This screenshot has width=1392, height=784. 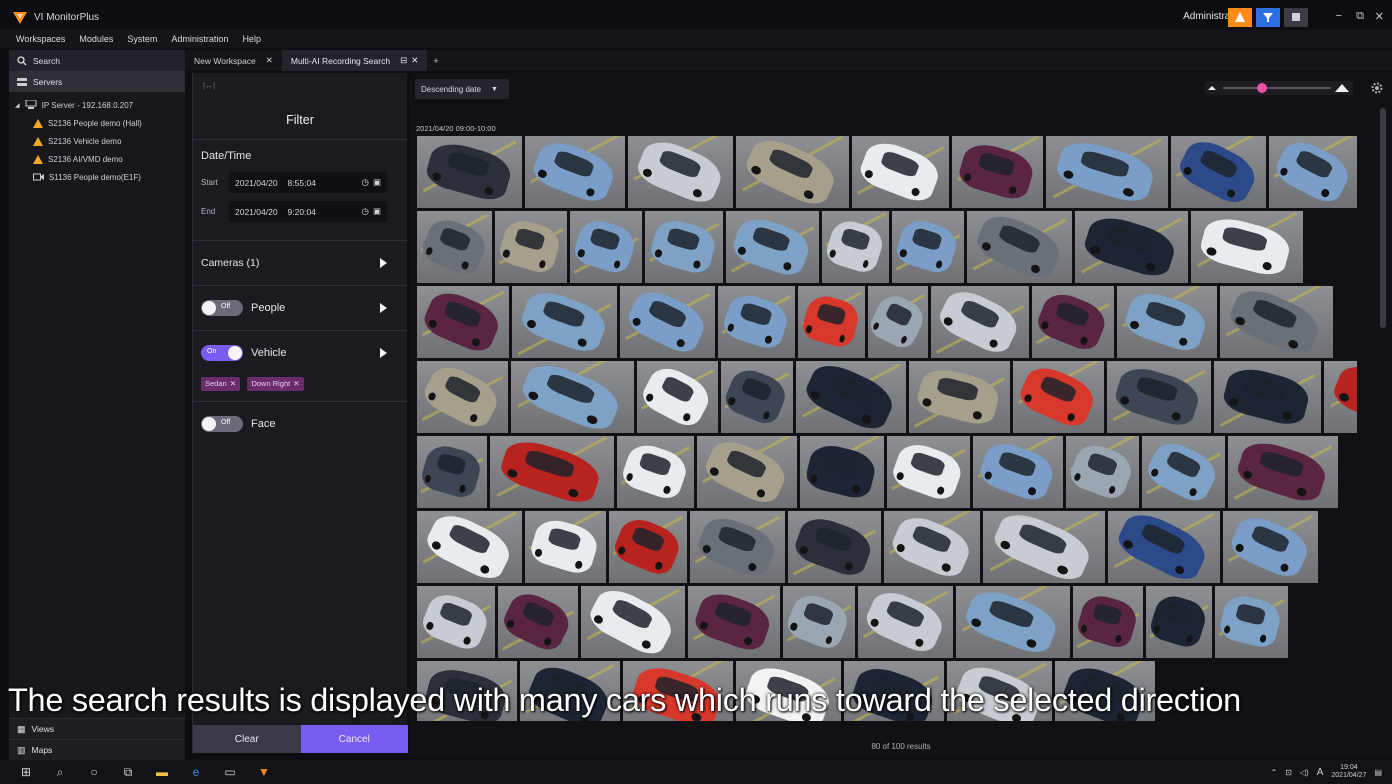 I want to click on sort-dropdown: Descending date ▼, so click(x=462, y=89).